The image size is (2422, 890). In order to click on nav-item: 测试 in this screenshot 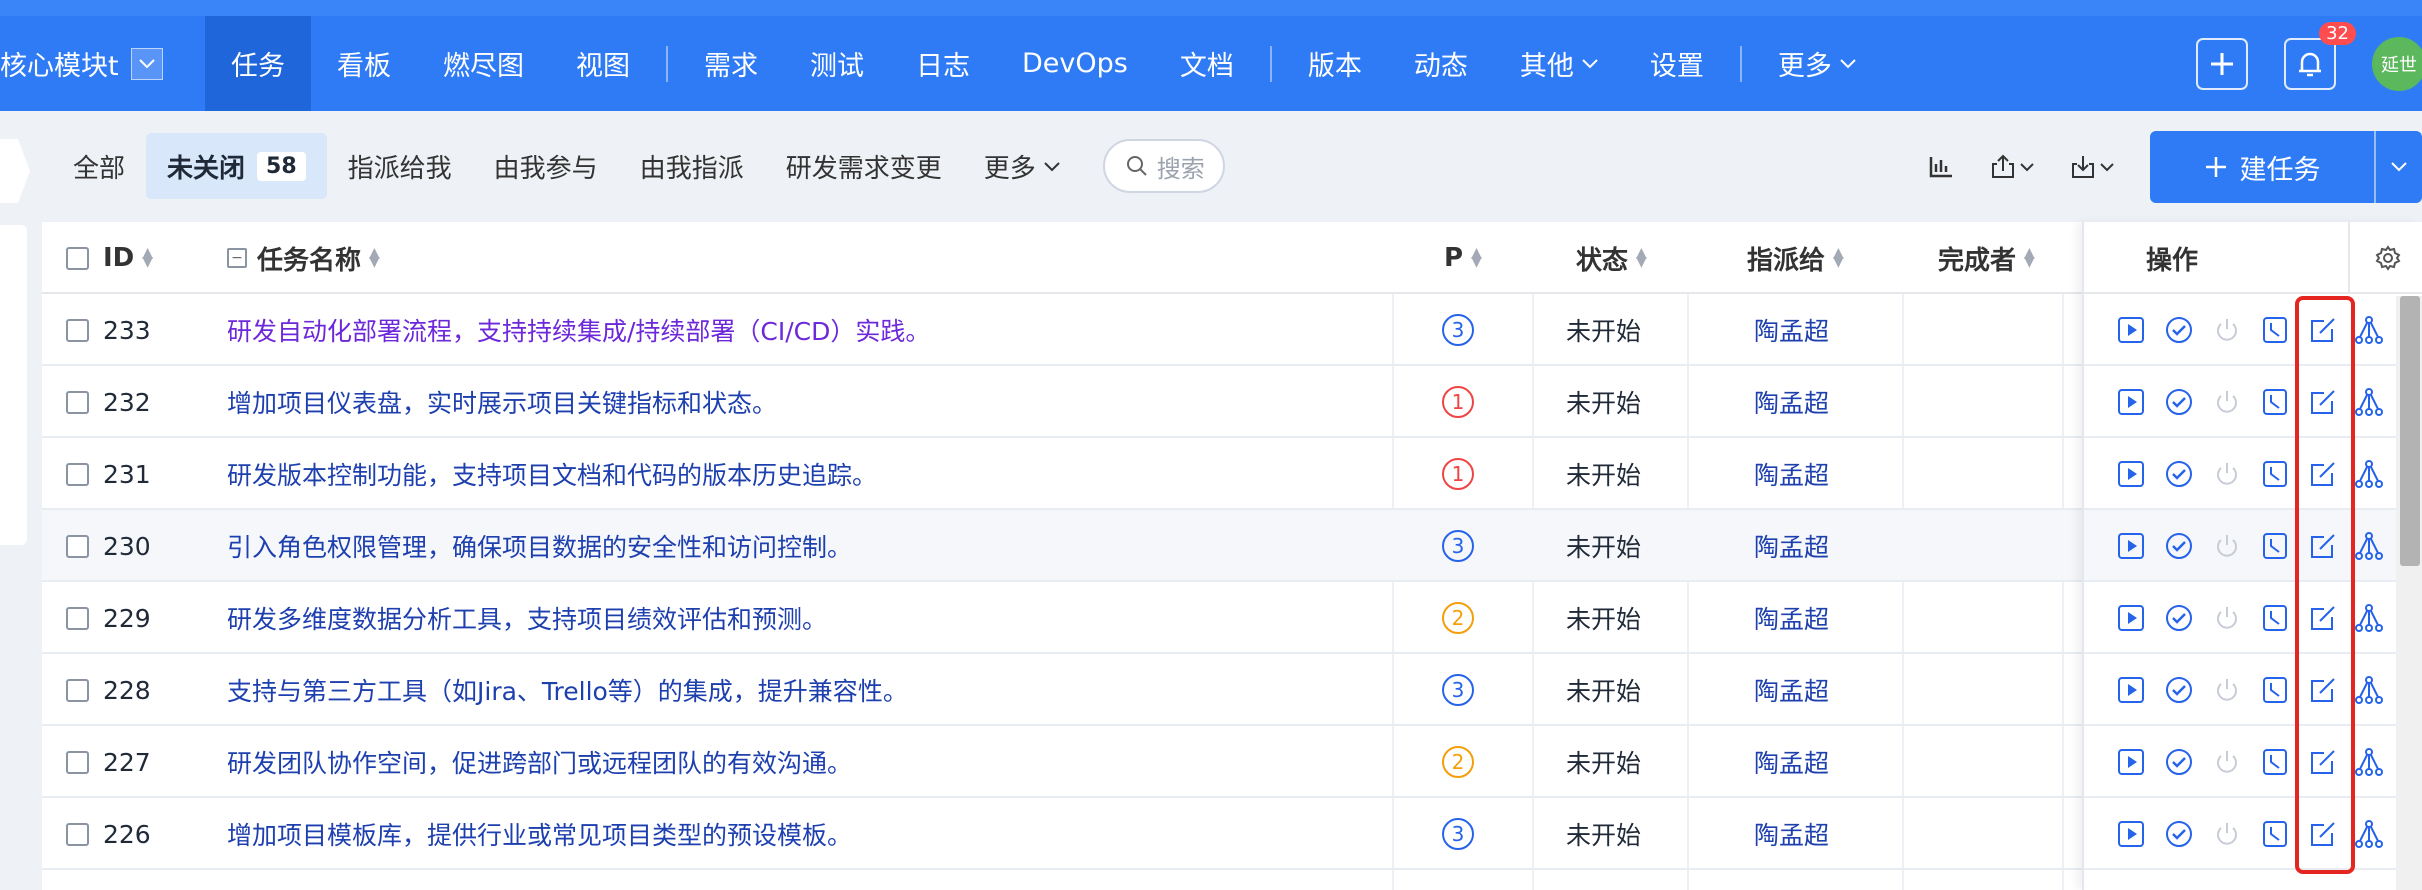, I will do `click(837, 63)`.